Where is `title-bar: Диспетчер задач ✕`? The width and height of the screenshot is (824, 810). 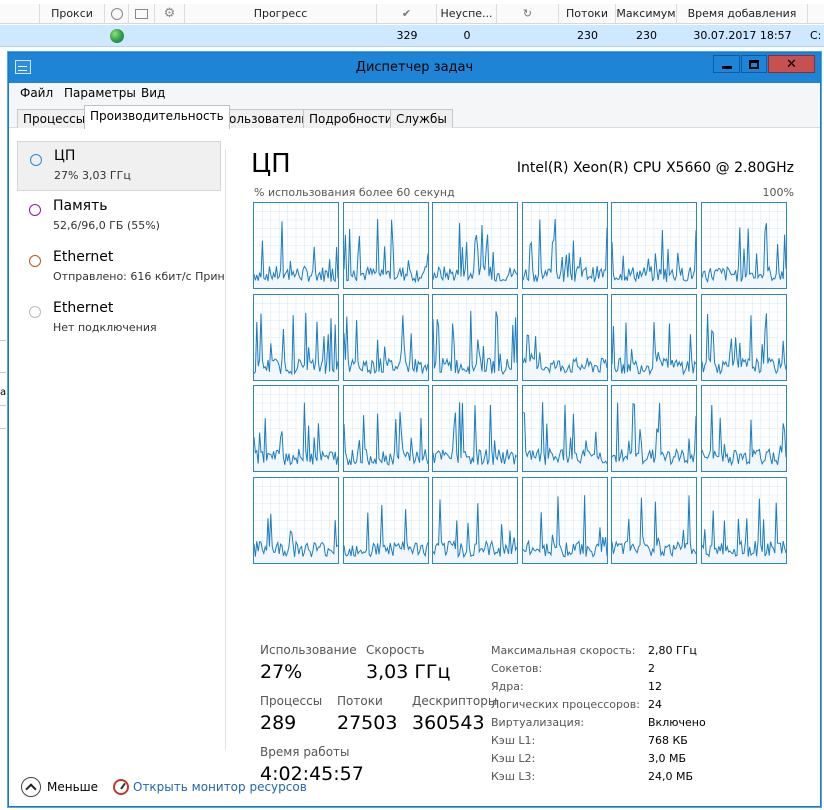 title-bar: Диспетчер задач ✕ is located at coordinates (414, 68).